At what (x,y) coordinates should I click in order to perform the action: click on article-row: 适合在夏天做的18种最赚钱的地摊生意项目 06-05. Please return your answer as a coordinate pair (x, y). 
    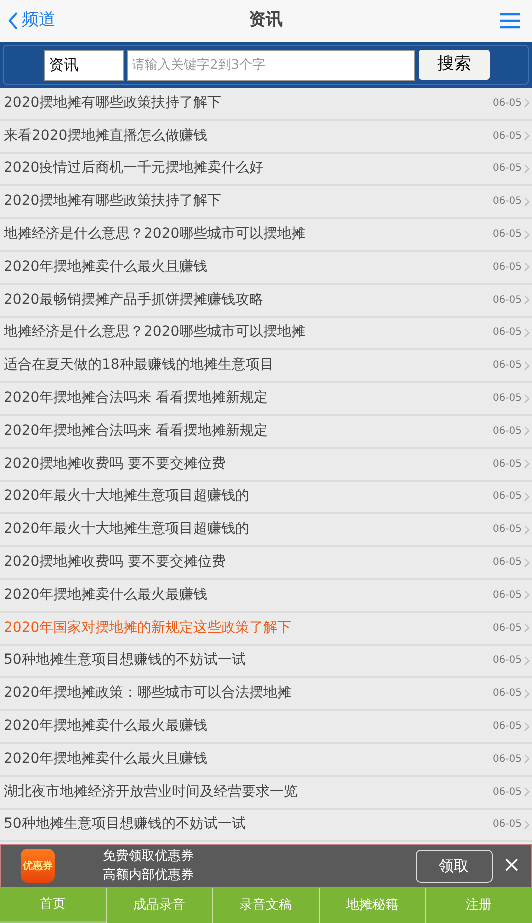
    Looking at the image, I should click on (266, 367).